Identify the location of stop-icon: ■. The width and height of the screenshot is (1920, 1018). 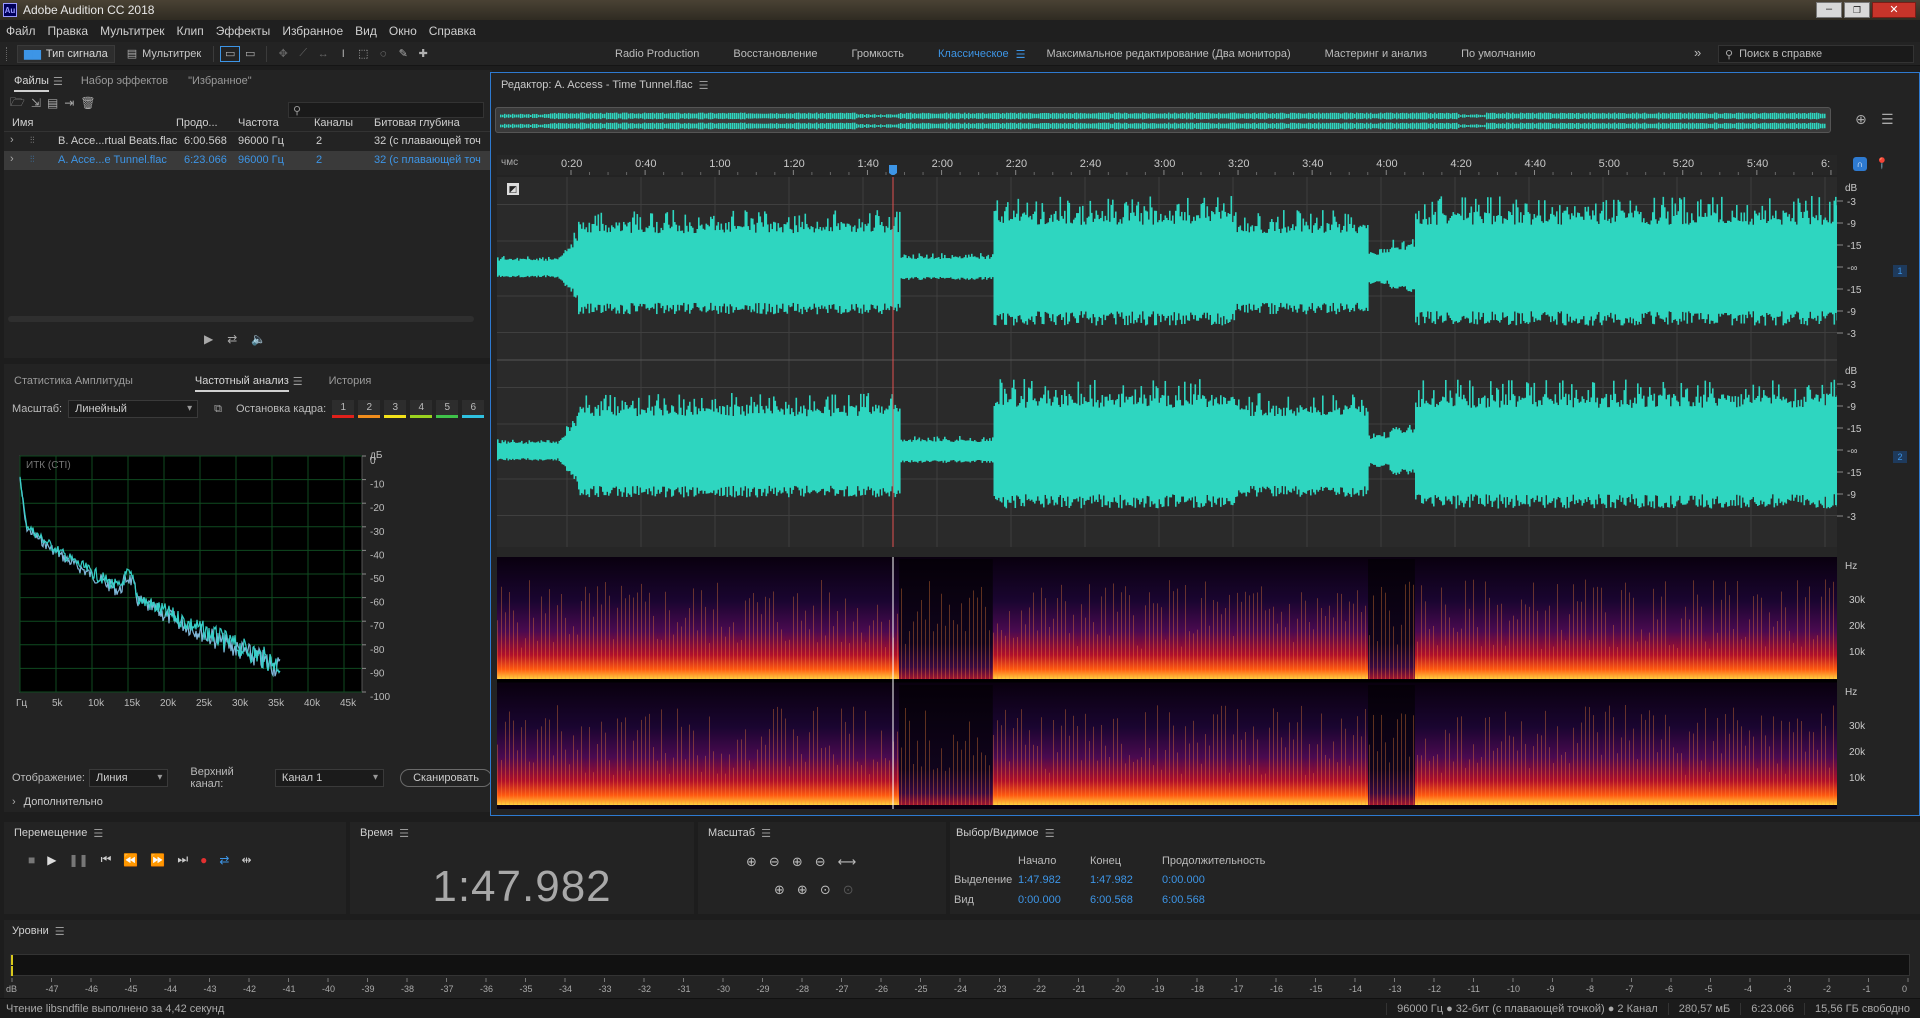
(31, 860).